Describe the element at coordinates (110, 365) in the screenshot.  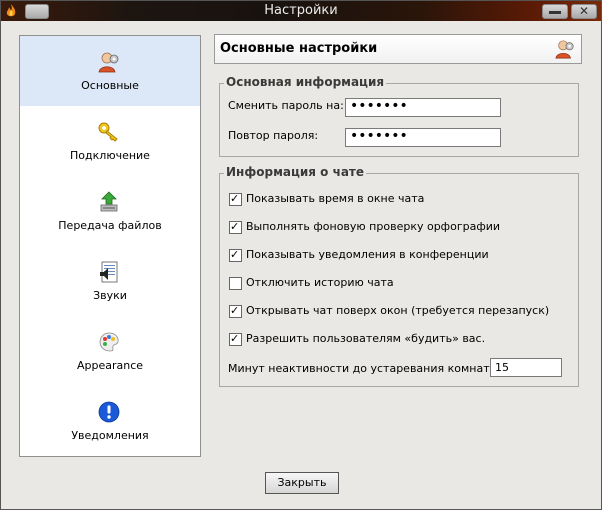
I see `sidebar-item-label: Appearance` at that location.